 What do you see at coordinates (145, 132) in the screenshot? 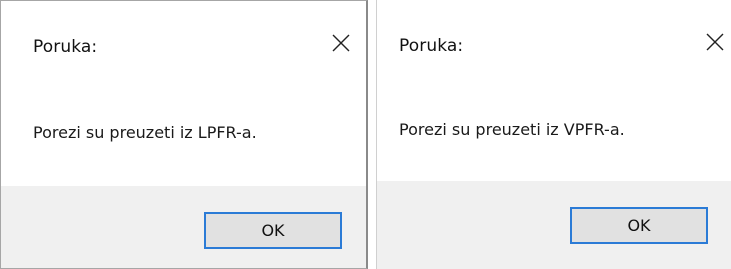
I see `dialog-message: Porezi su preuzeti iz LPFR-a.` at bounding box center [145, 132].